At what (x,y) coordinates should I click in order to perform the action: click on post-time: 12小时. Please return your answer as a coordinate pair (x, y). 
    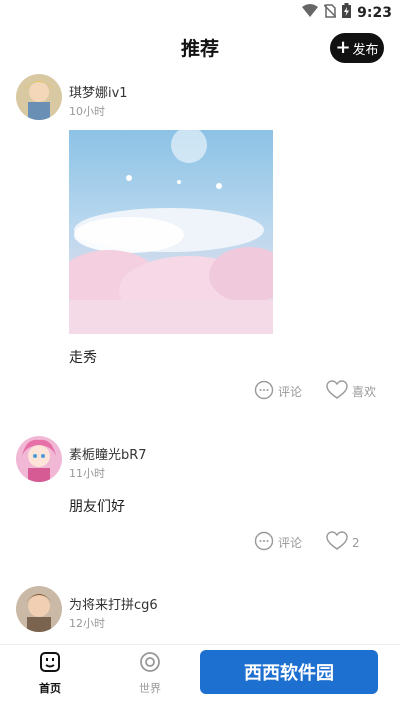
    Looking at the image, I should click on (87, 623).